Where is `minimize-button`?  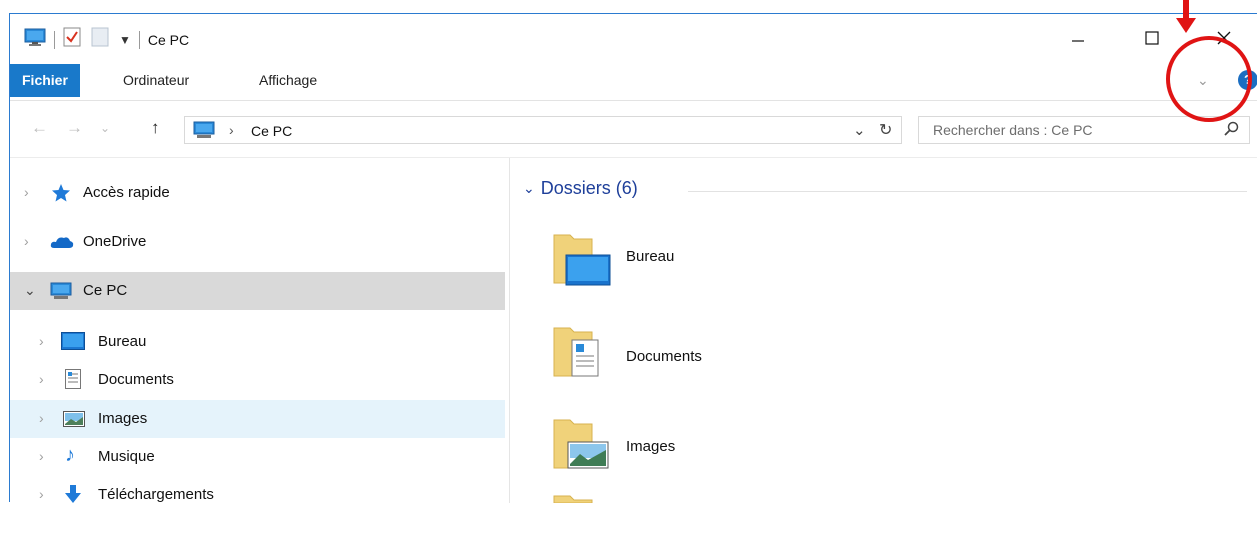 minimize-button is located at coordinates (1078, 38).